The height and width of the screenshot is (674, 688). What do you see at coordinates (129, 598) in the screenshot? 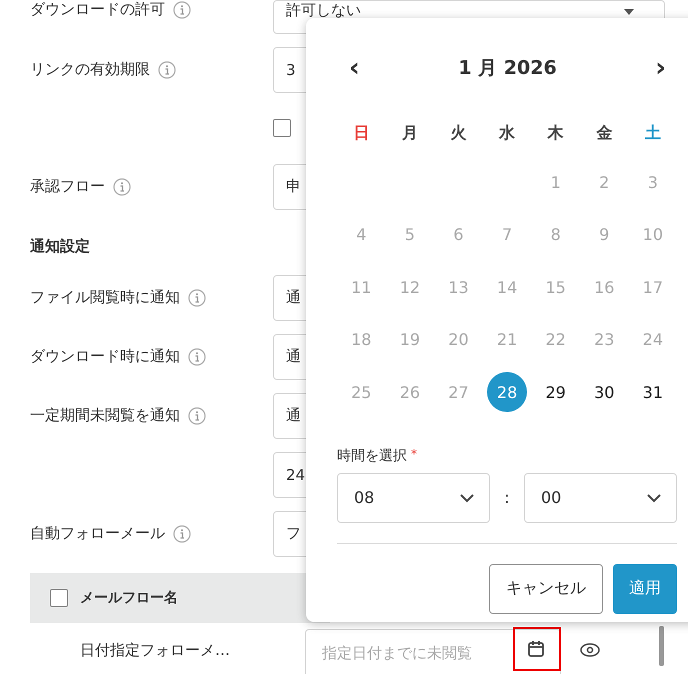
I see `column-header: メールフロー名` at bounding box center [129, 598].